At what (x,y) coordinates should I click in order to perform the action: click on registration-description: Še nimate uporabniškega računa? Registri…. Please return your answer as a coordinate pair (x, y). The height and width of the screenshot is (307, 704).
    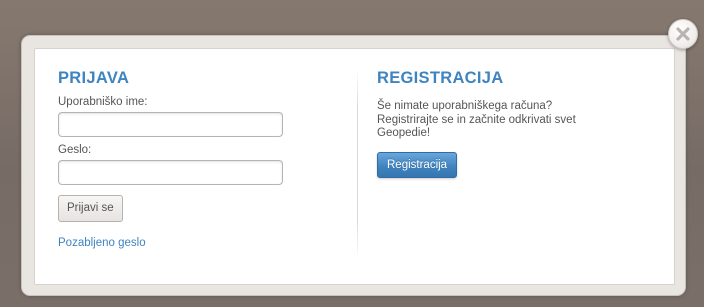
    Looking at the image, I should click on (476, 119).